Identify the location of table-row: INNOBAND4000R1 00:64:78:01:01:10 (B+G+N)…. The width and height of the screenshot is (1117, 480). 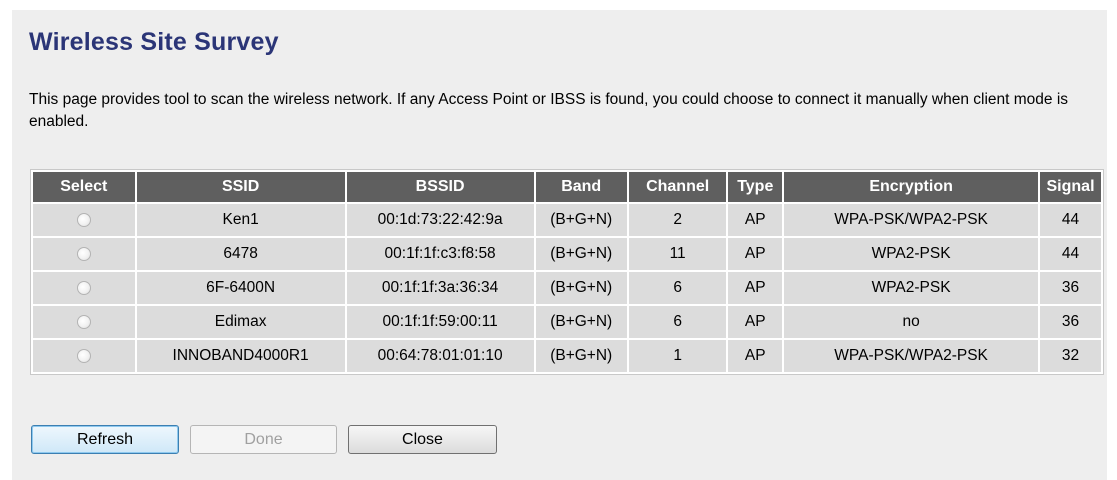
(567, 356).